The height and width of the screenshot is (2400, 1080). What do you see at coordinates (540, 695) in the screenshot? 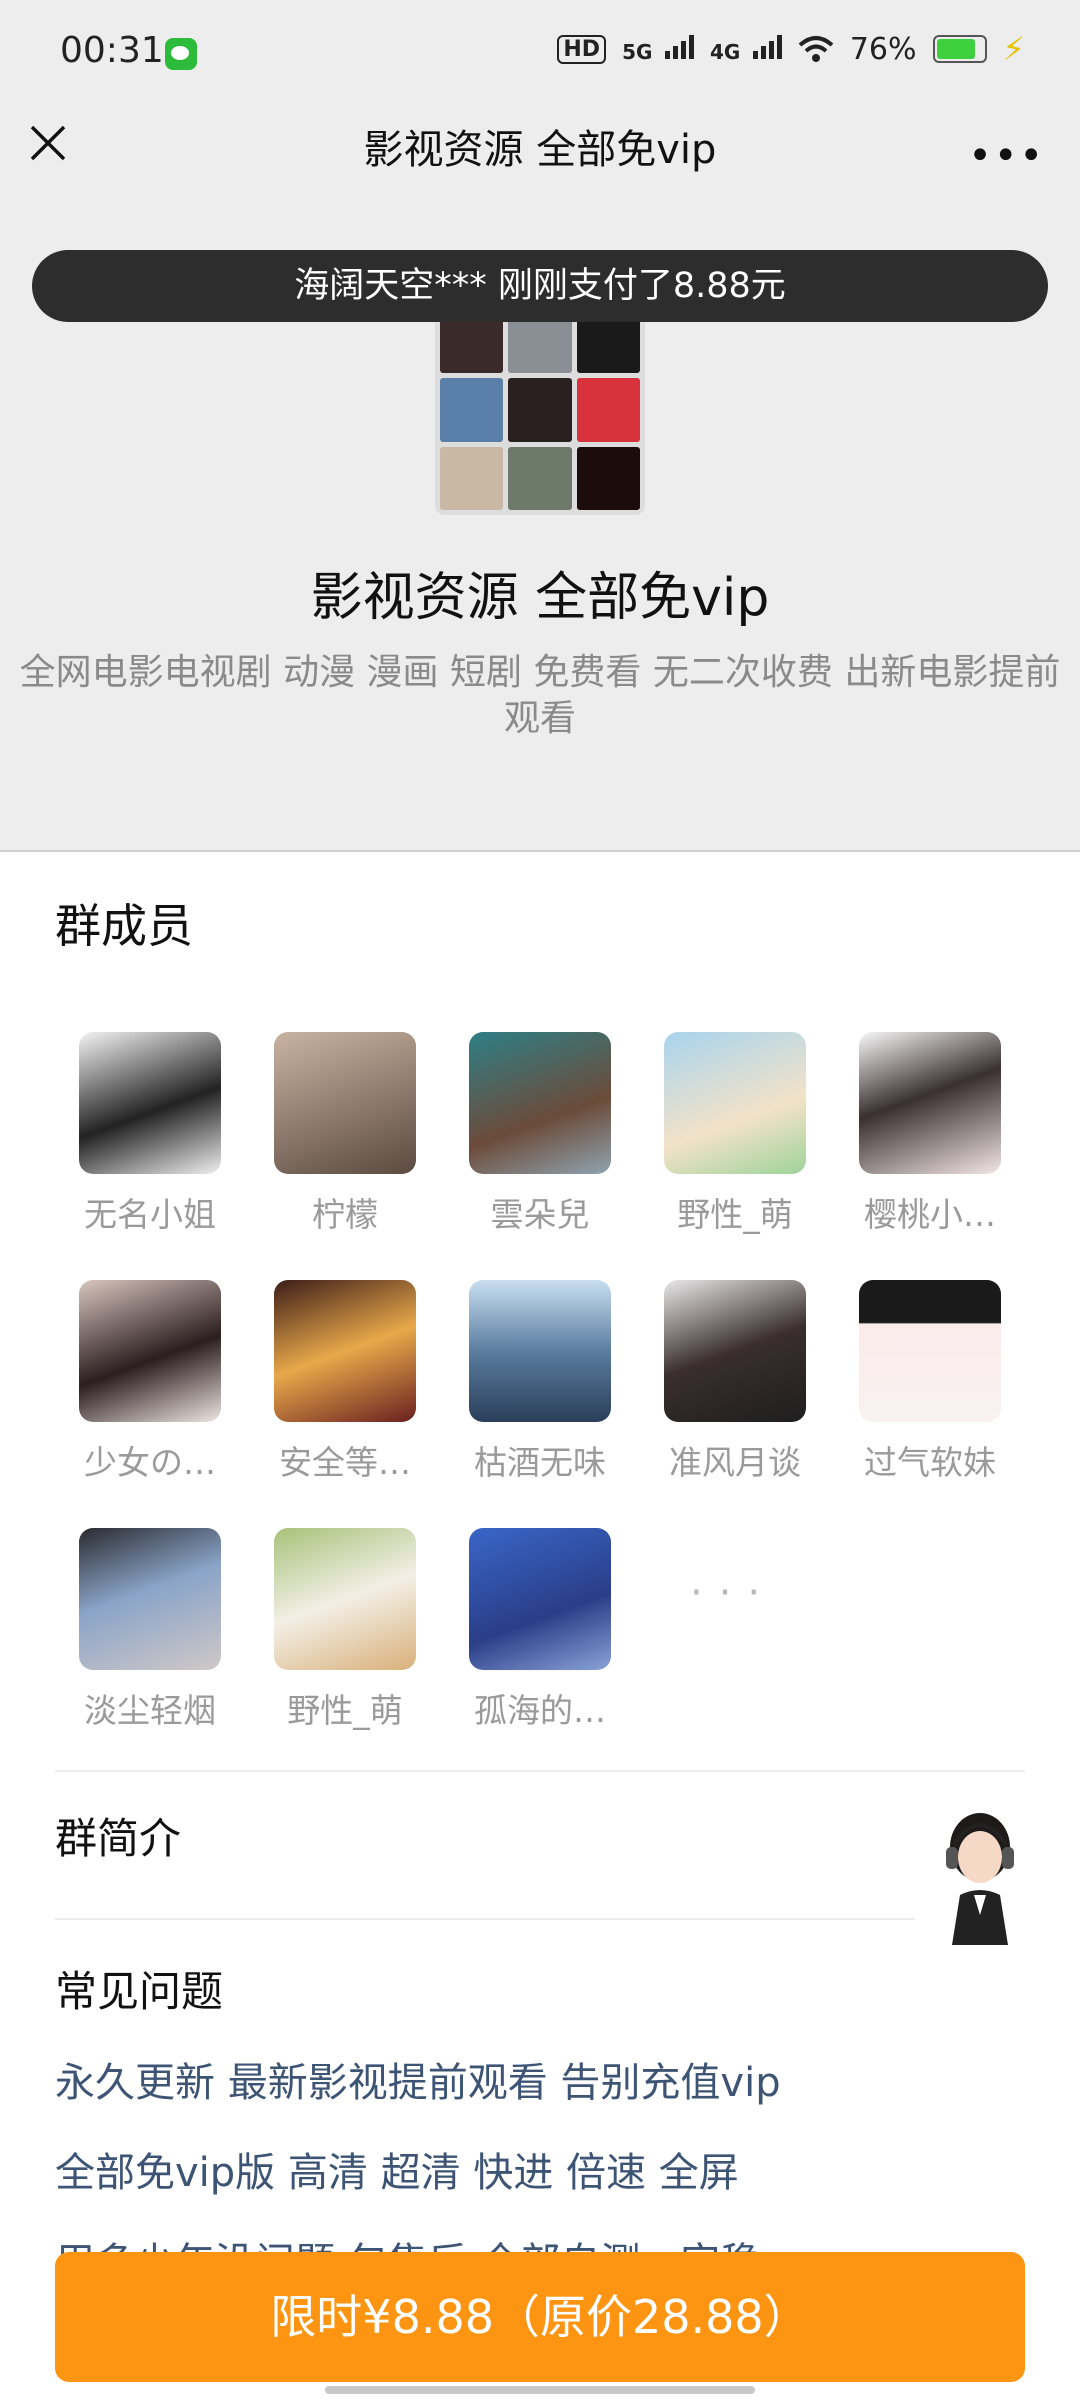
I see `group-description: 全网电影电视剧 动漫 漫画 短剧 免费看 无二次收费 出新电影提前观看` at bounding box center [540, 695].